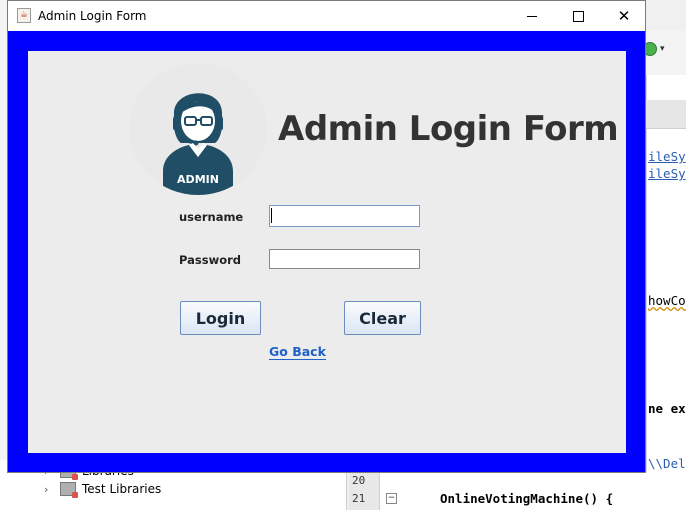 The width and height of the screenshot is (686, 510). I want to click on tree-item-test-libraries: › Test Libraries, so click(102, 489).